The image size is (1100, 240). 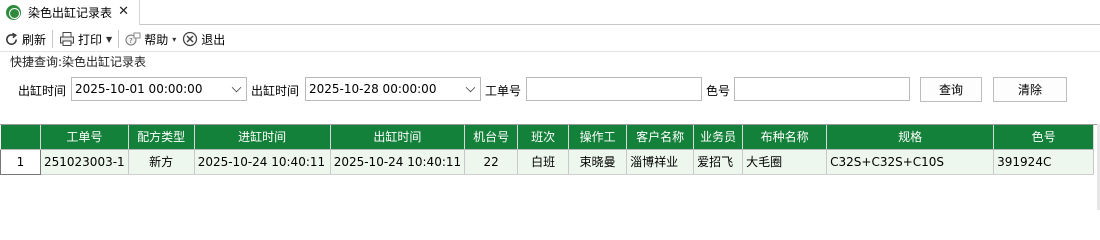 I want to click on cell-operator: 束晓曼, so click(x=598, y=162).